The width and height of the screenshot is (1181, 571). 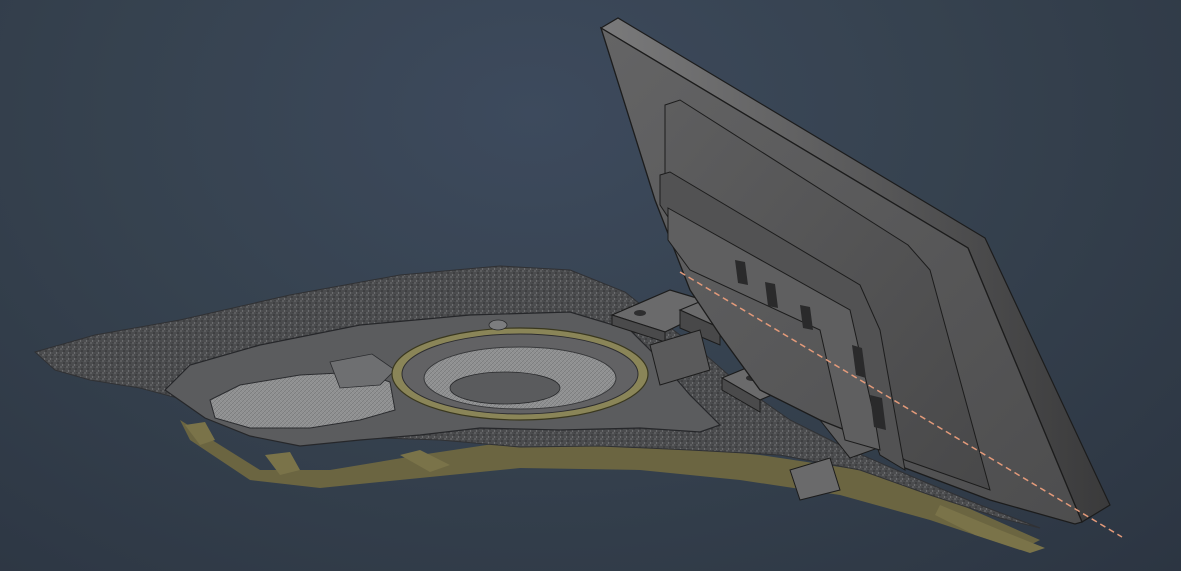 What do you see at coordinates (505, 388) in the screenshot?
I see `speaker-cone-center` at bounding box center [505, 388].